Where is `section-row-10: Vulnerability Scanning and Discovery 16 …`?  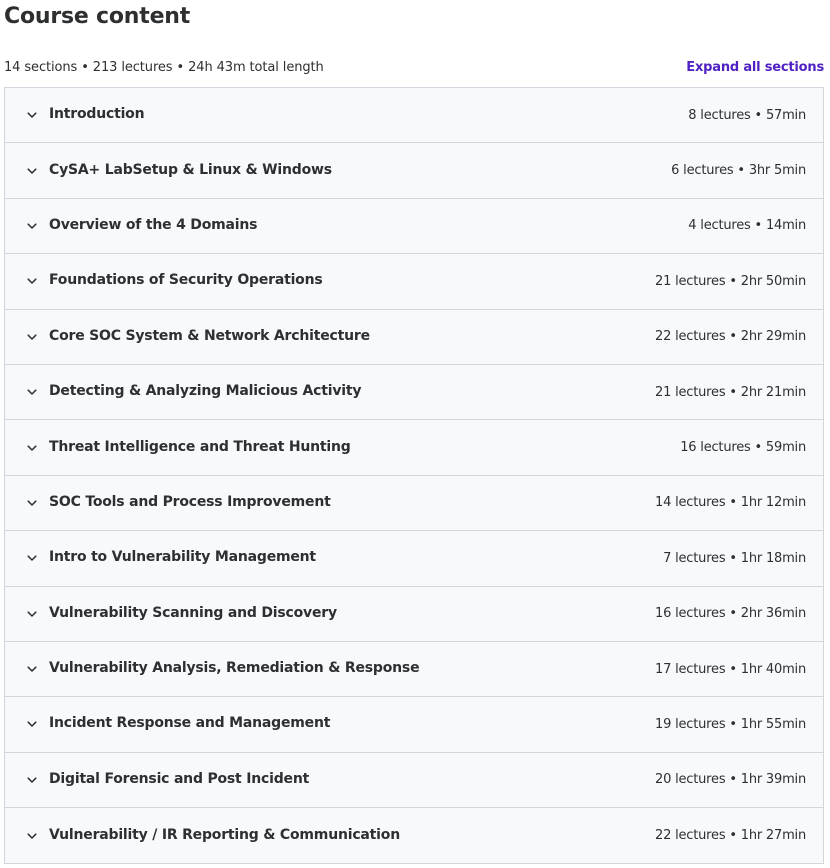
section-row-10: Vulnerability Scanning and Discovery 16 … is located at coordinates (414, 614).